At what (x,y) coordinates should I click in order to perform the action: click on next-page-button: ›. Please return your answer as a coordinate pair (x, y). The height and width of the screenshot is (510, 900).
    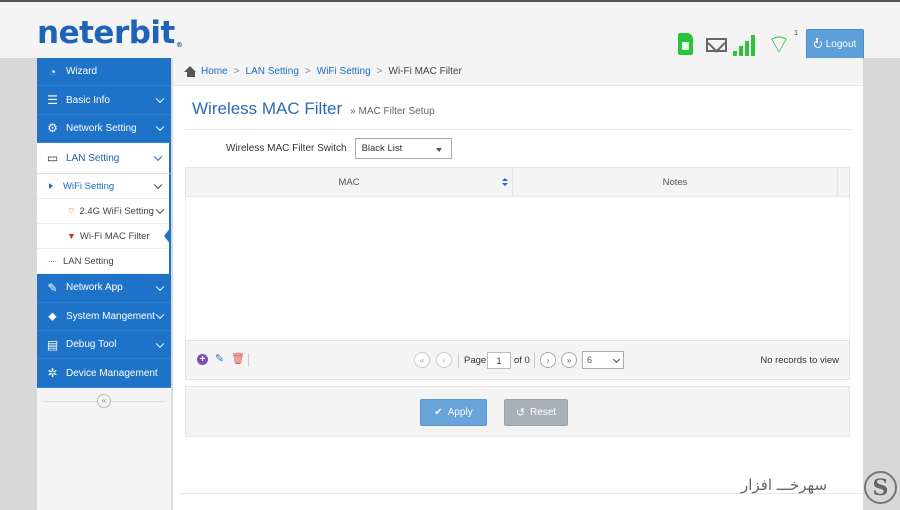
    Looking at the image, I should click on (548, 360).